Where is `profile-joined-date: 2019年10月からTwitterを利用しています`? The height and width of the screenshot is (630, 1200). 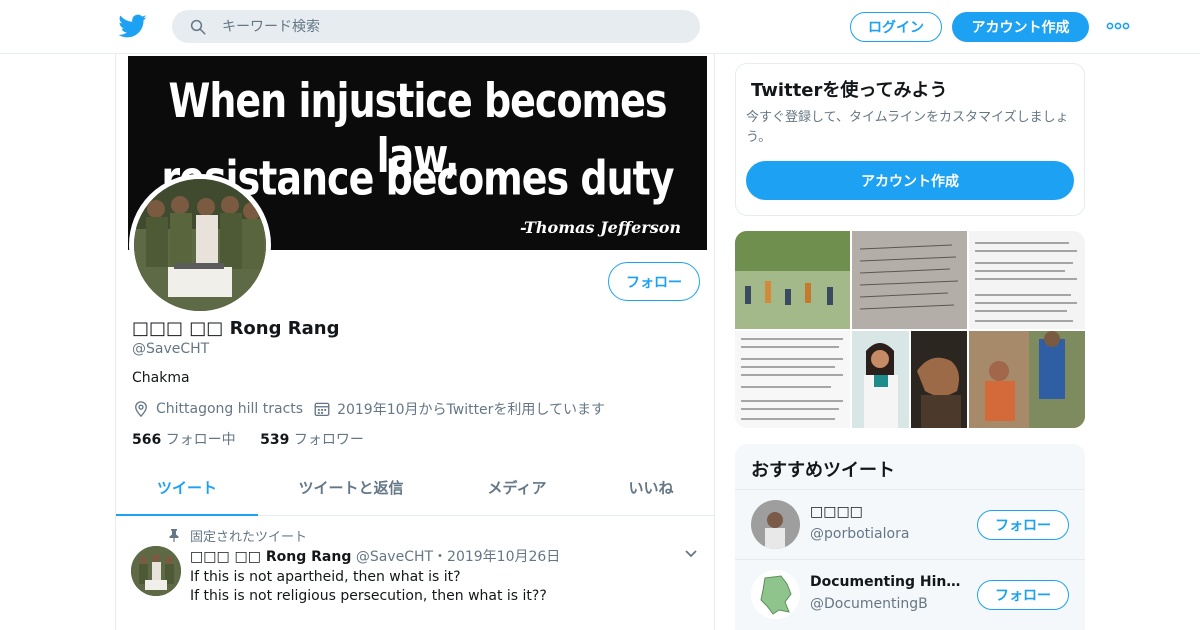 profile-joined-date: 2019年10月からTwitterを利用しています is located at coordinates (471, 410).